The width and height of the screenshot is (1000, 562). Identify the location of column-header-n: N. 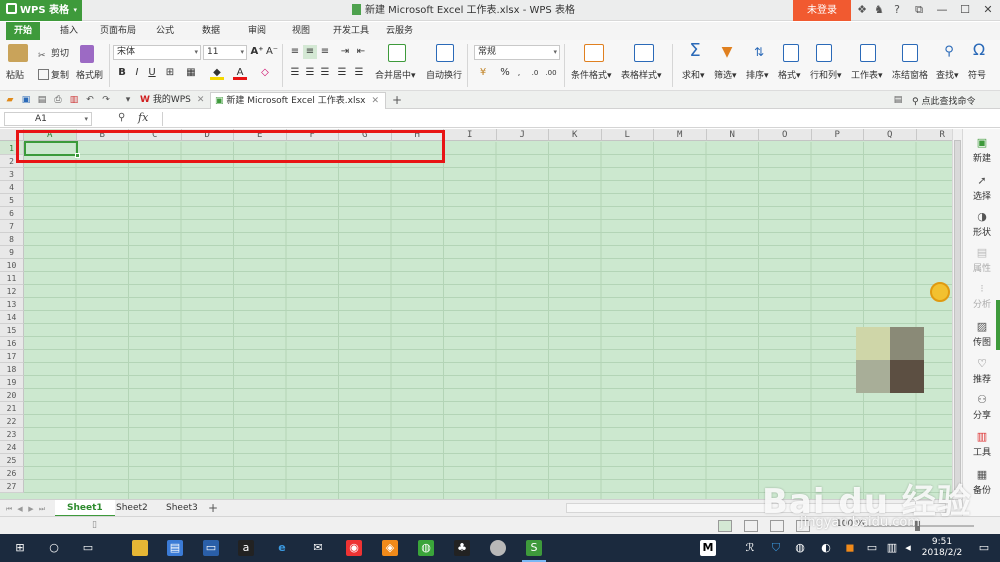
(732, 135).